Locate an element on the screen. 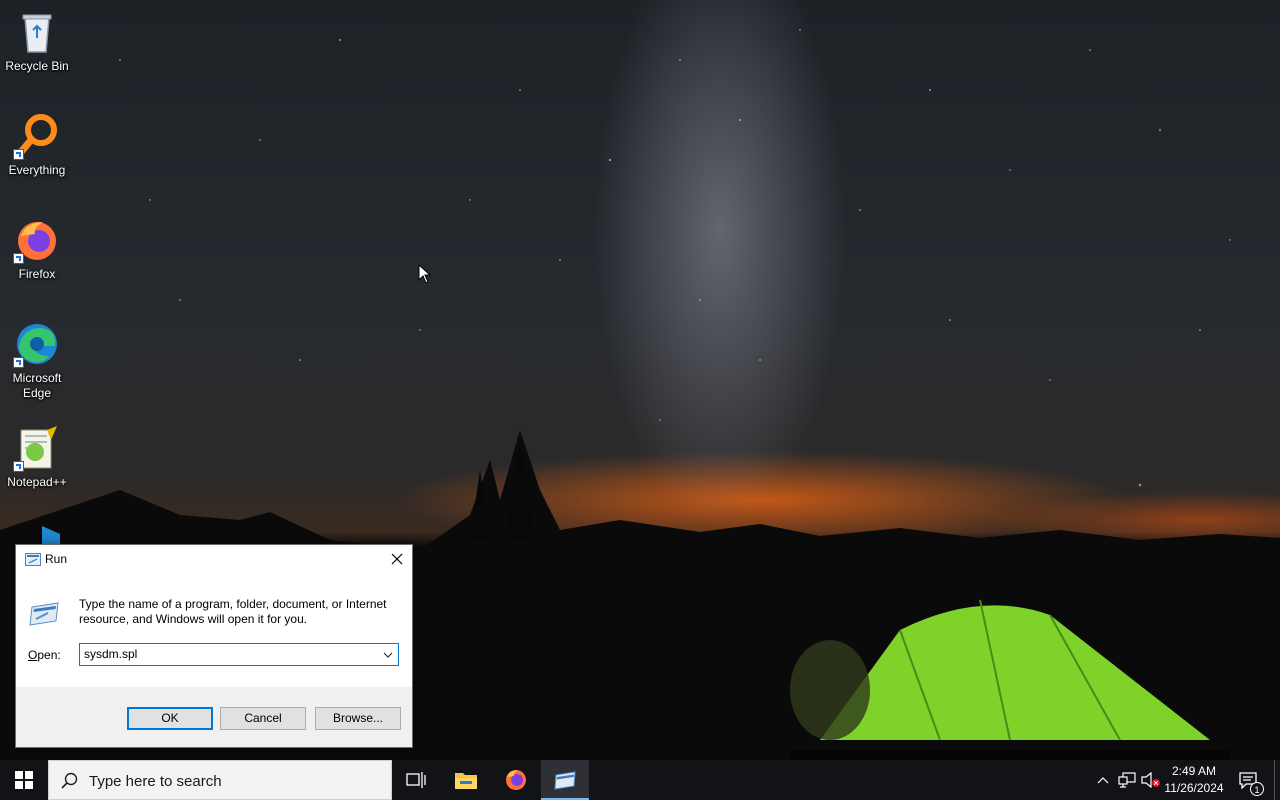  open-label: Open: is located at coordinates (44, 655).